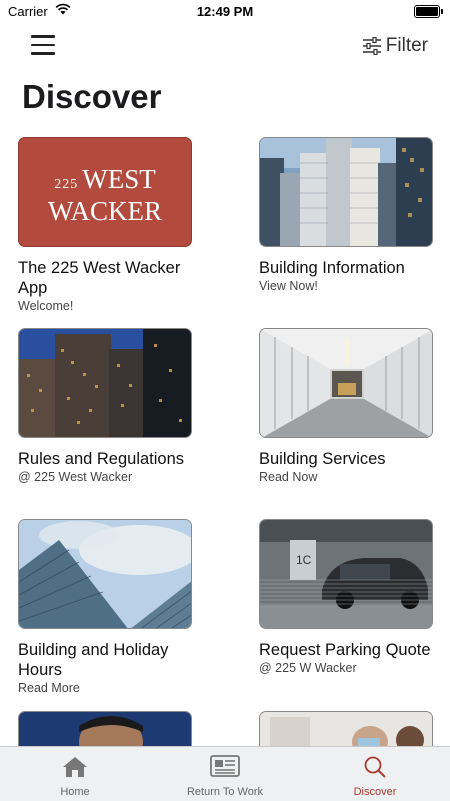 The width and height of the screenshot is (450, 801). What do you see at coordinates (346, 574) in the screenshot?
I see `card-image-parking-garage: 1C` at bounding box center [346, 574].